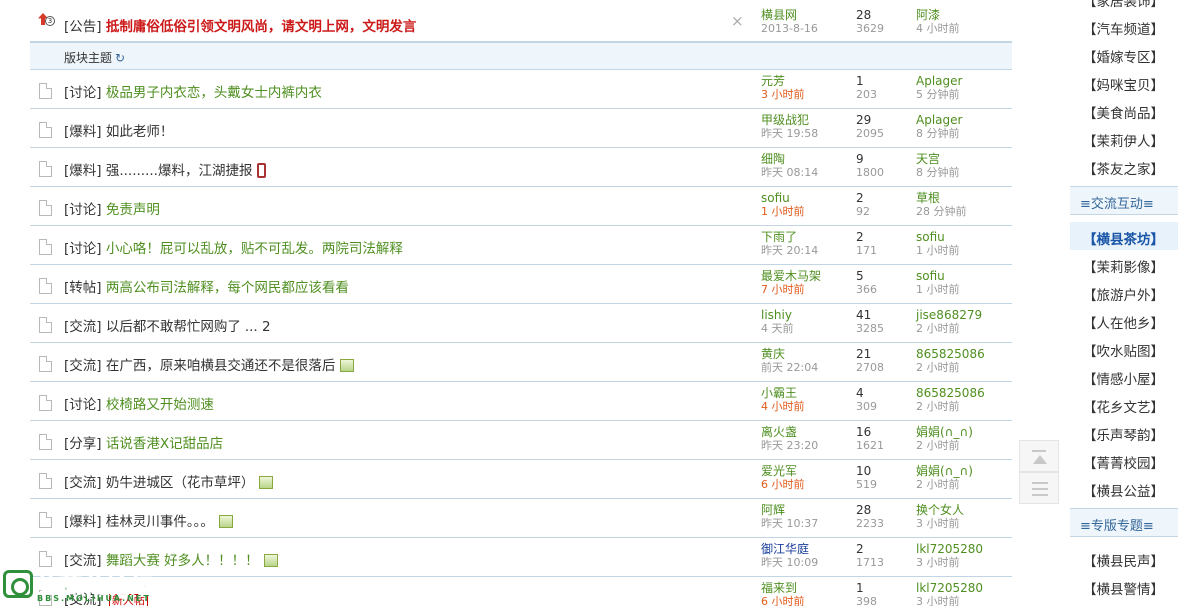 The width and height of the screenshot is (1178, 606). I want to click on sidebar-item: 【家居装饰】, so click(1123, 5).